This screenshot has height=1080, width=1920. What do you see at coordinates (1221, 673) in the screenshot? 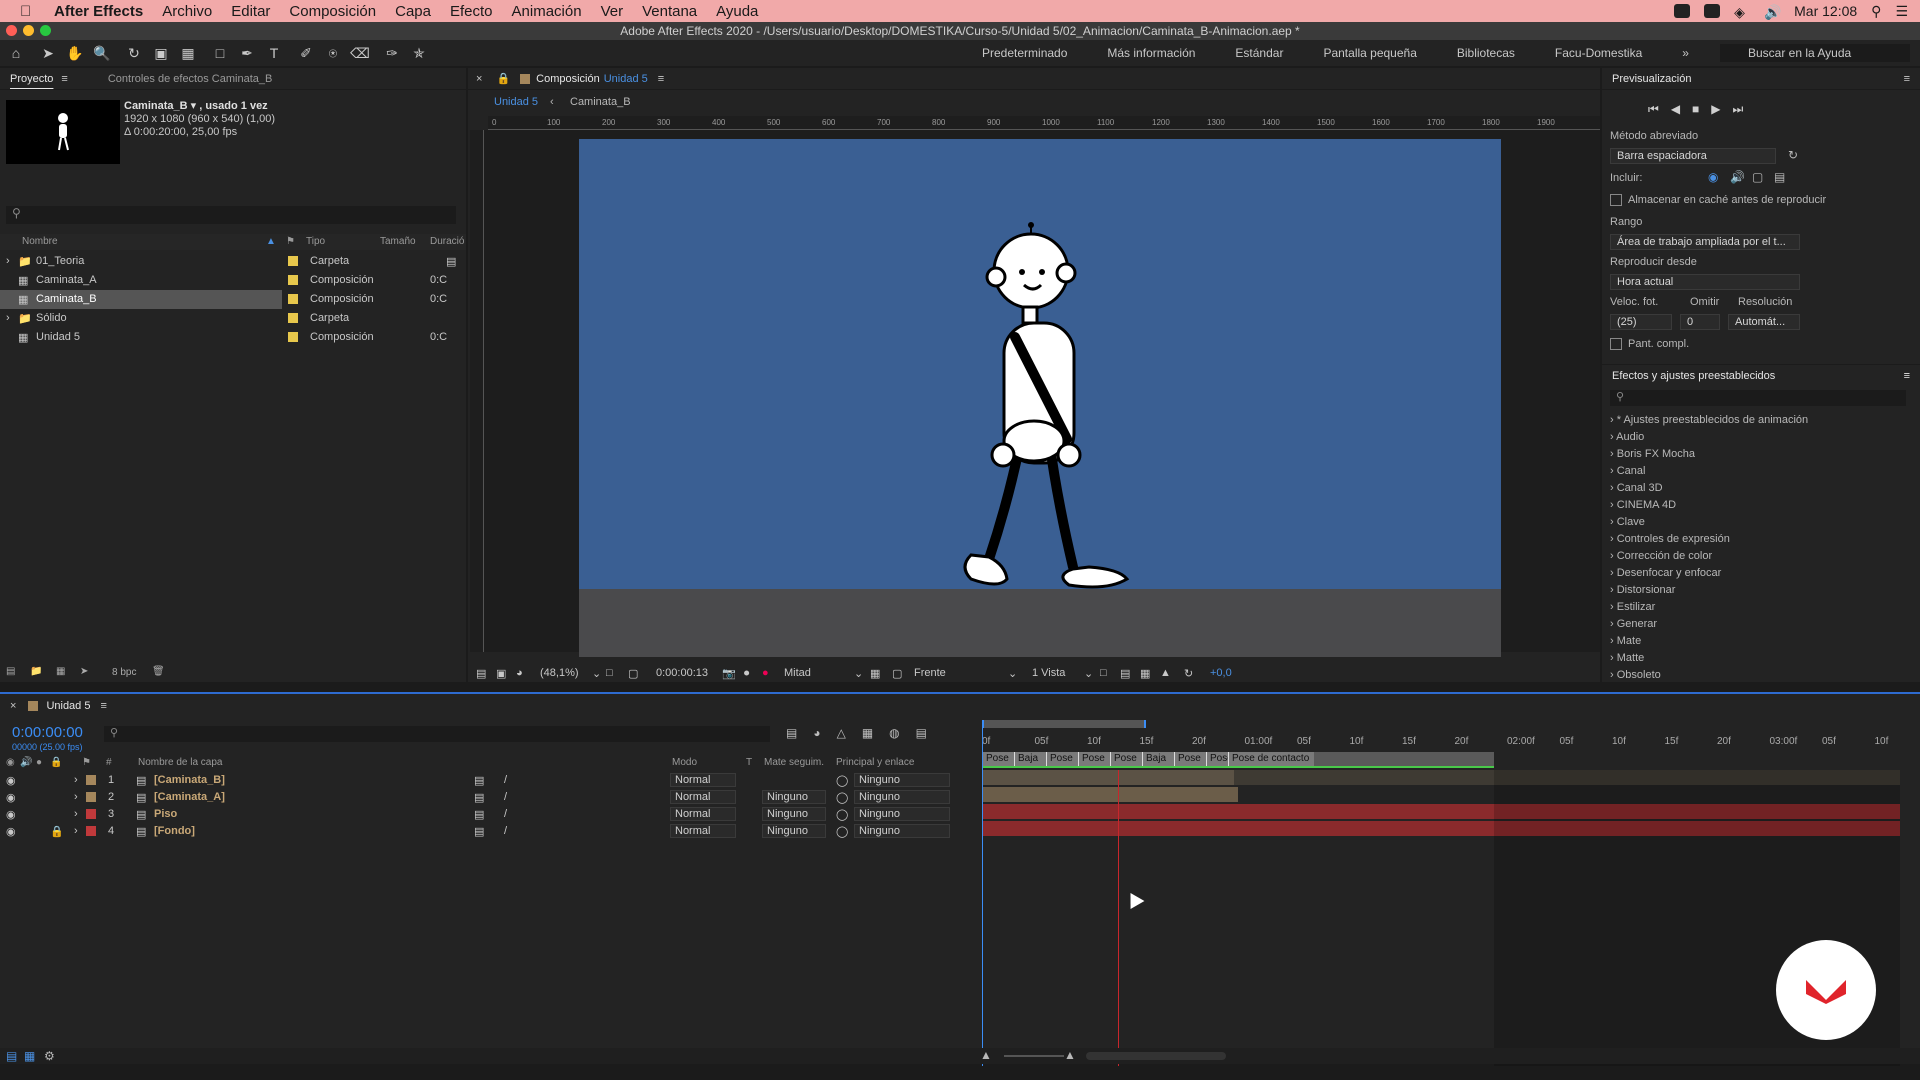
I see `exposure-value: +0,0` at bounding box center [1221, 673].